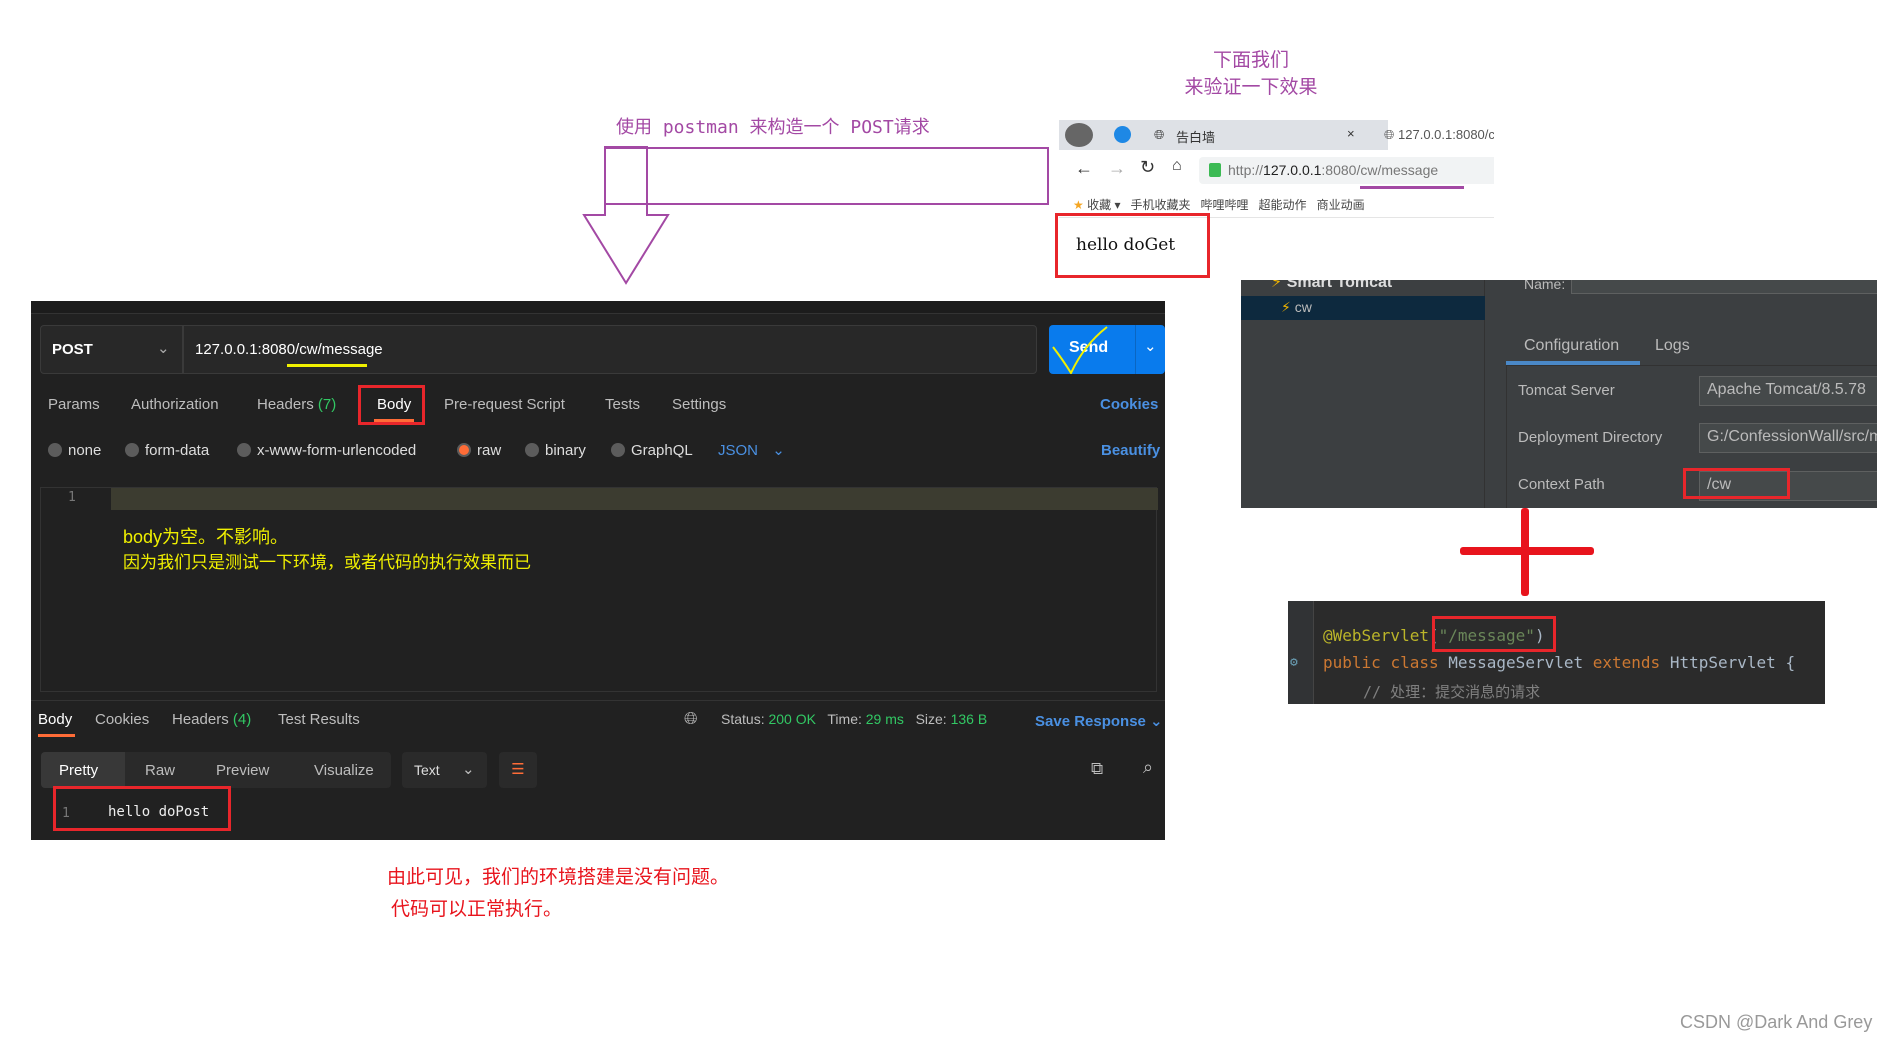  Describe the element at coordinates (464, 450) in the screenshot. I see `radio-raw` at that location.